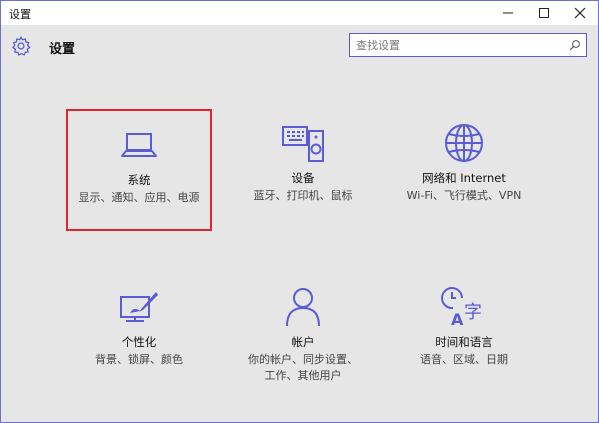  What do you see at coordinates (473, 312) in the screenshot?
I see `svg-text: 字` at bounding box center [473, 312].